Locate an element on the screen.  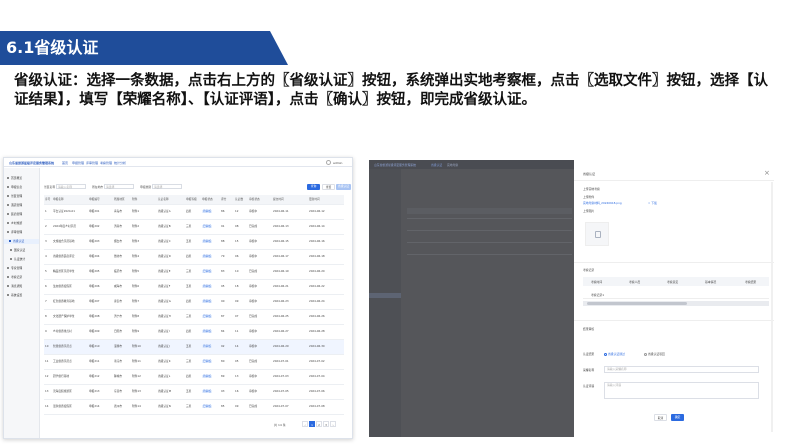
table-cell: 省级认证N is located at coordinates (171, 407).